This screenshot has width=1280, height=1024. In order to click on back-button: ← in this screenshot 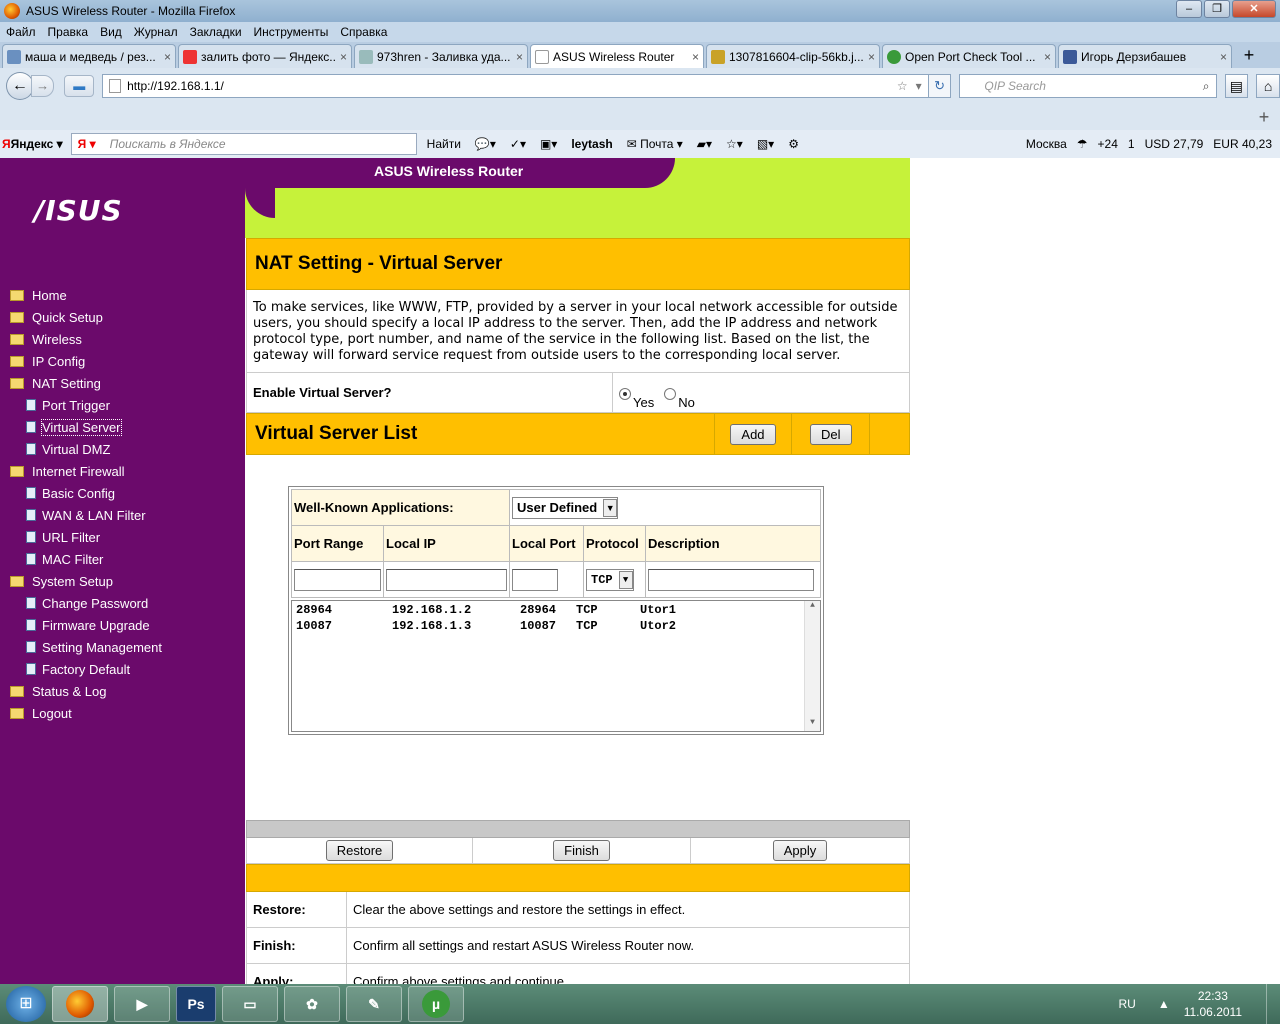, I will do `click(20, 86)`.